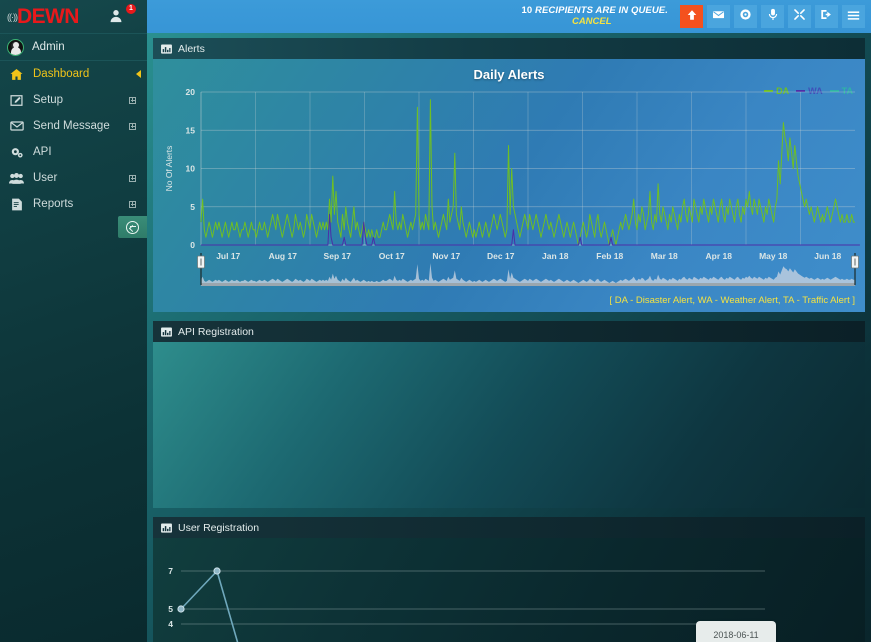 Image resolution: width=871 pixels, height=642 pixels. What do you see at coordinates (192, 245) in the screenshot?
I see `svg-text: 0` at bounding box center [192, 245].